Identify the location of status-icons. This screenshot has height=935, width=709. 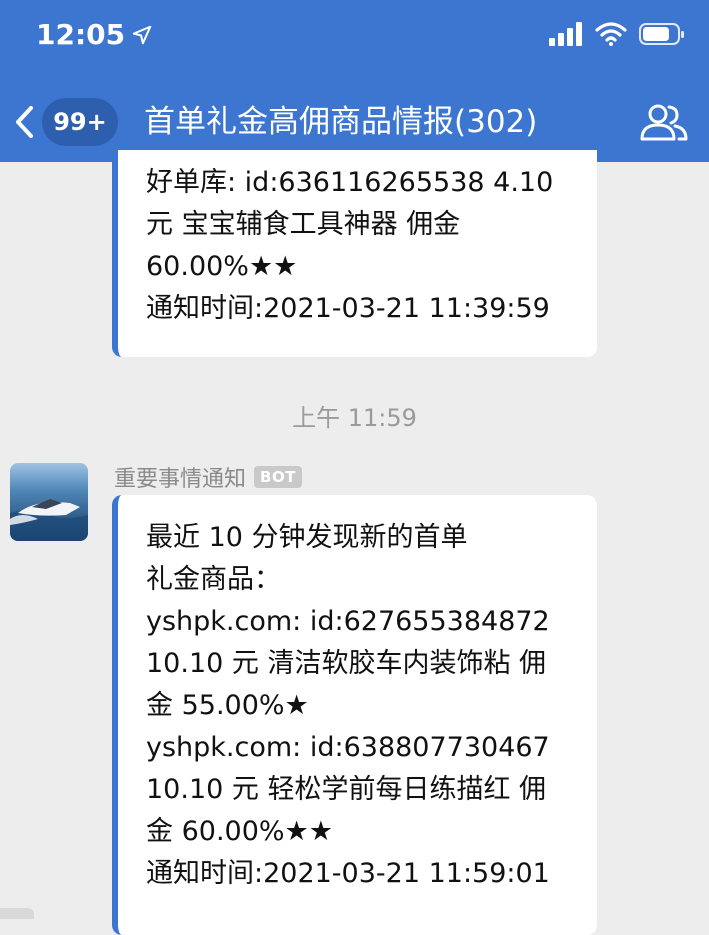
(617, 34).